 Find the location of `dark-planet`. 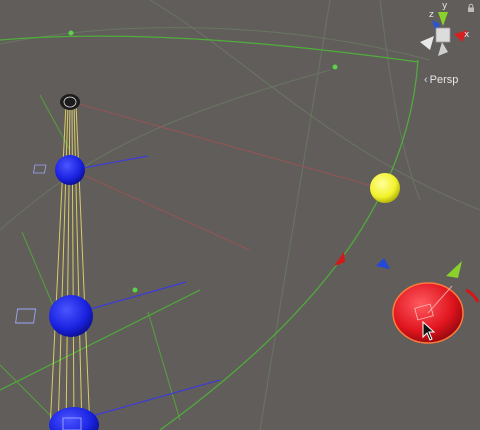

dark-planet is located at coordinates (70, 102).